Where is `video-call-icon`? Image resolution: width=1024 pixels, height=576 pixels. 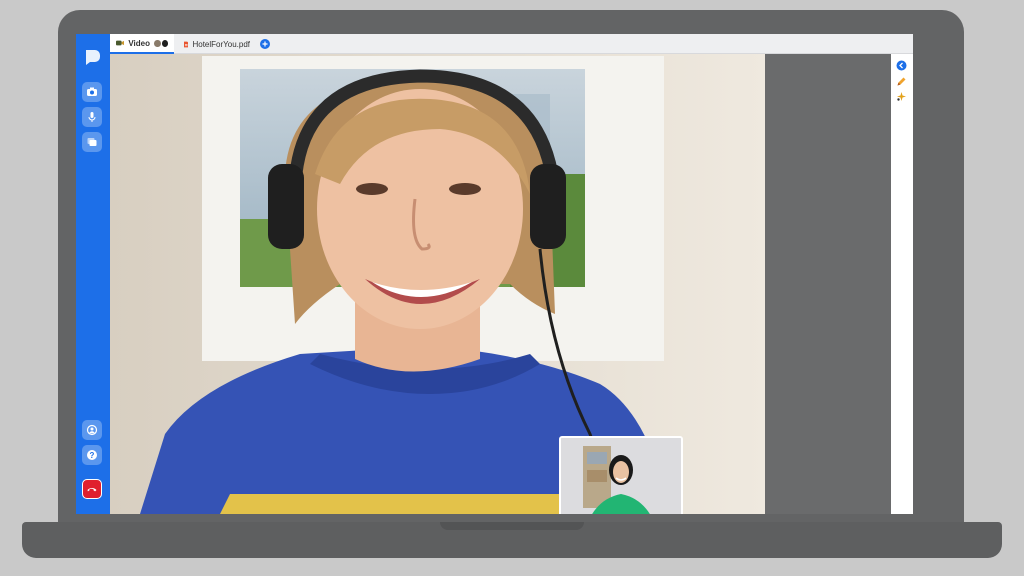
video-call-icon is located at coordinates (120, 43).